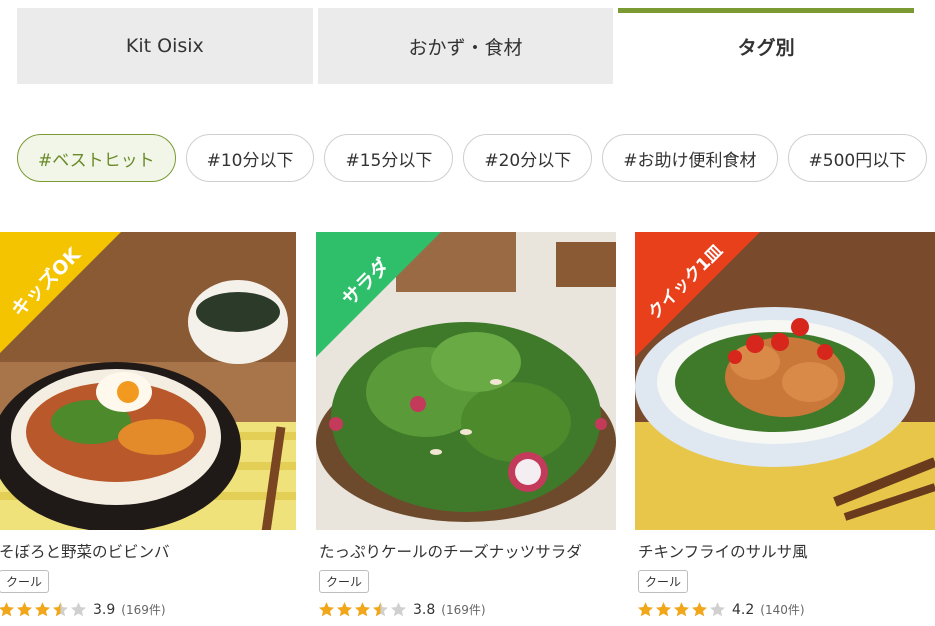  I want to click on rating: 3.8 (169件), so click(466, 609).